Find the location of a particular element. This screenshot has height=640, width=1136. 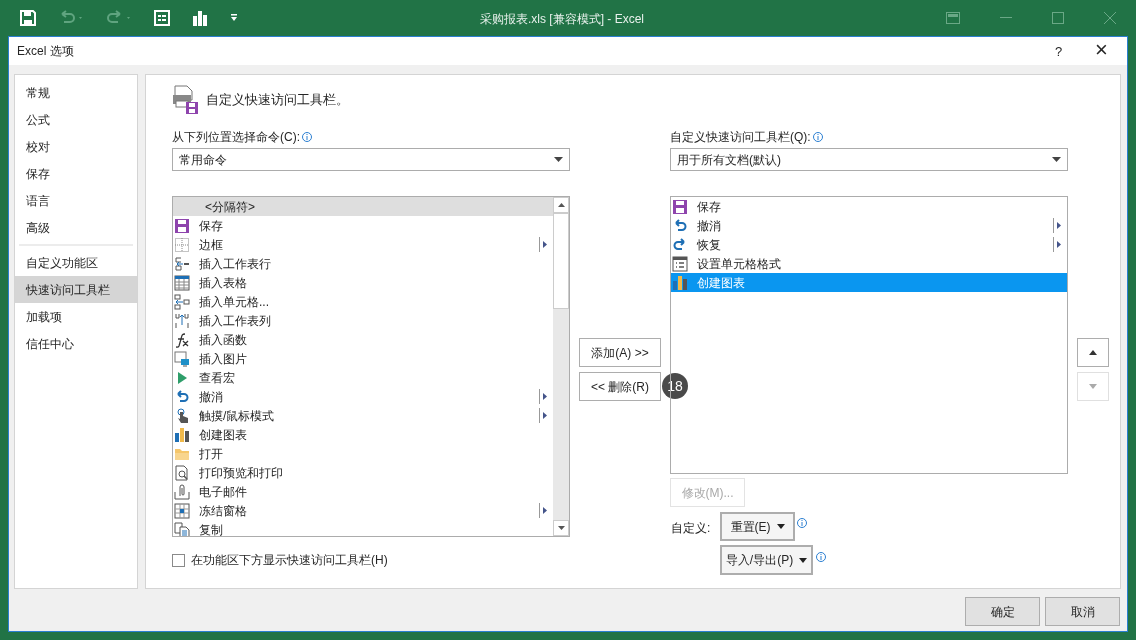

paperclip-mail-icon is located at coordinates (182, 491).